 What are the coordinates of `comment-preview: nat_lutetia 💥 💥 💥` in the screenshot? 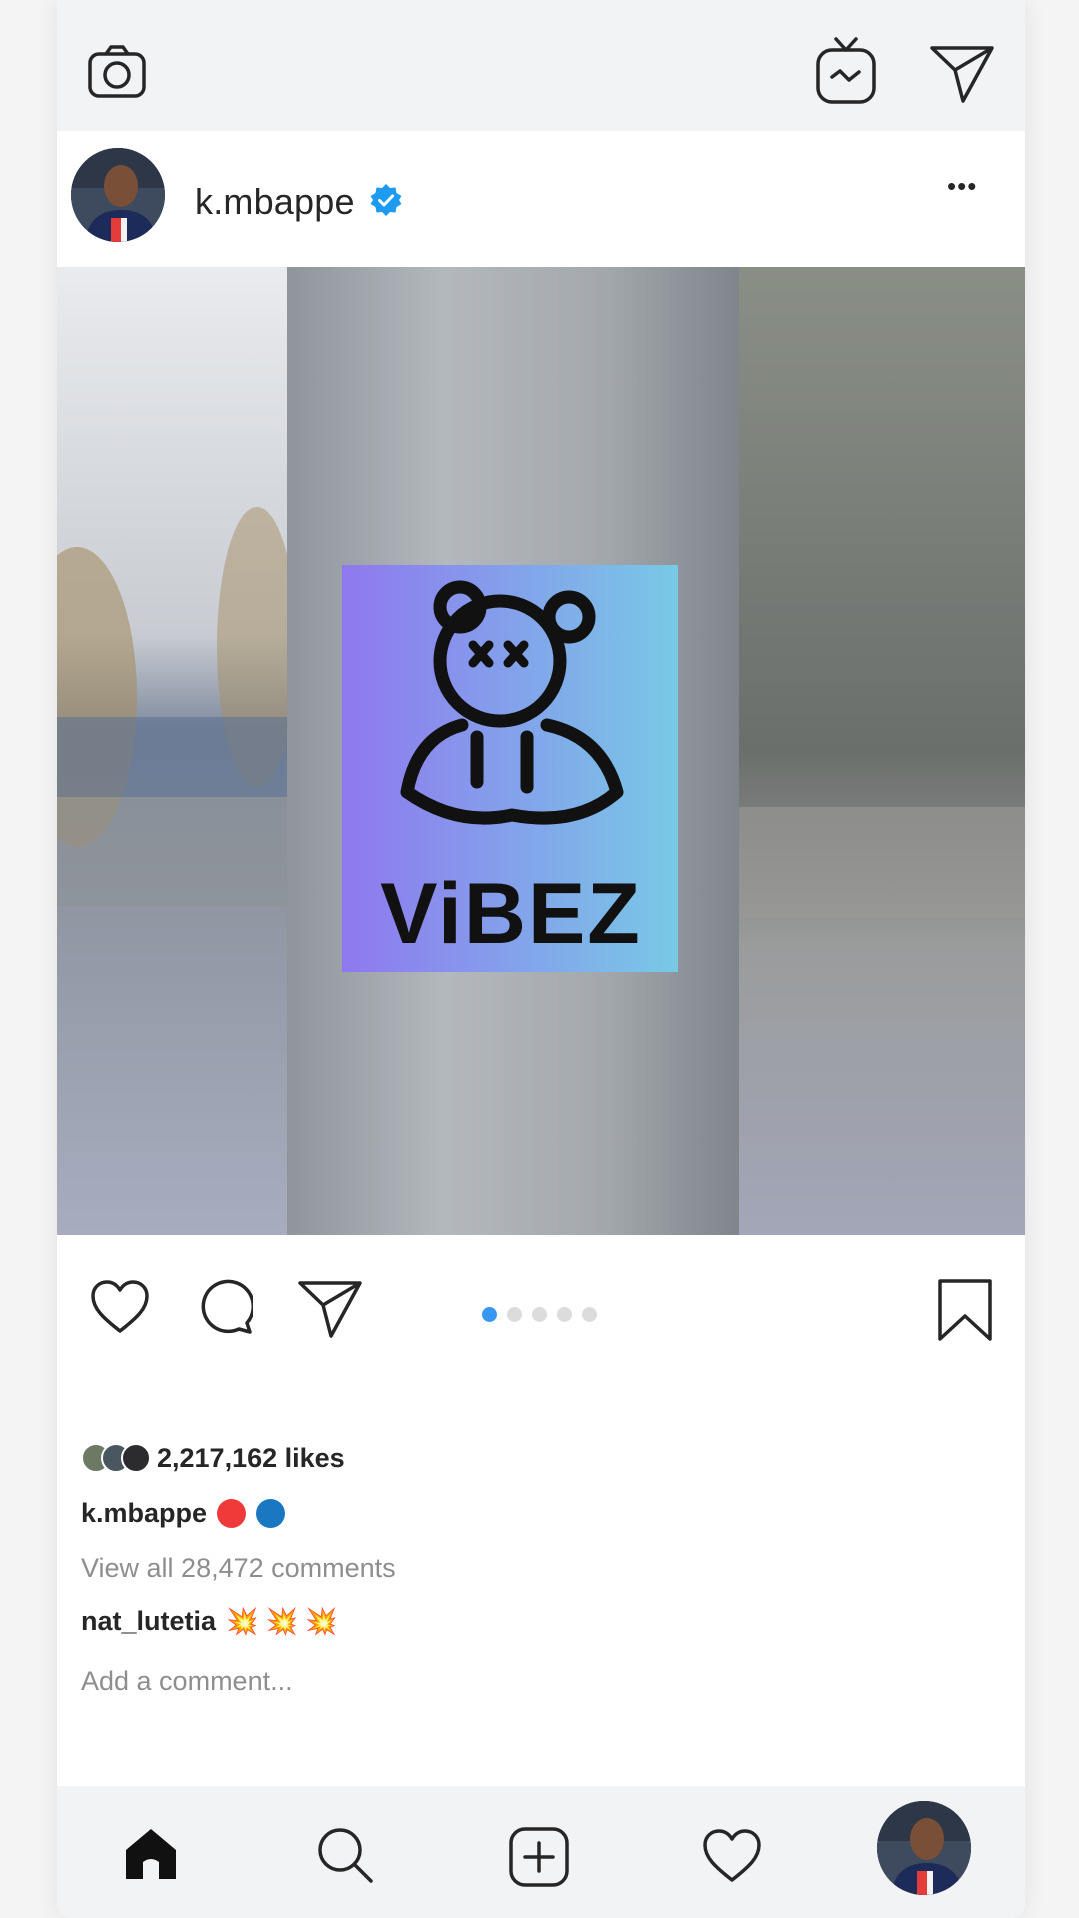 It's located at (531, 1621).